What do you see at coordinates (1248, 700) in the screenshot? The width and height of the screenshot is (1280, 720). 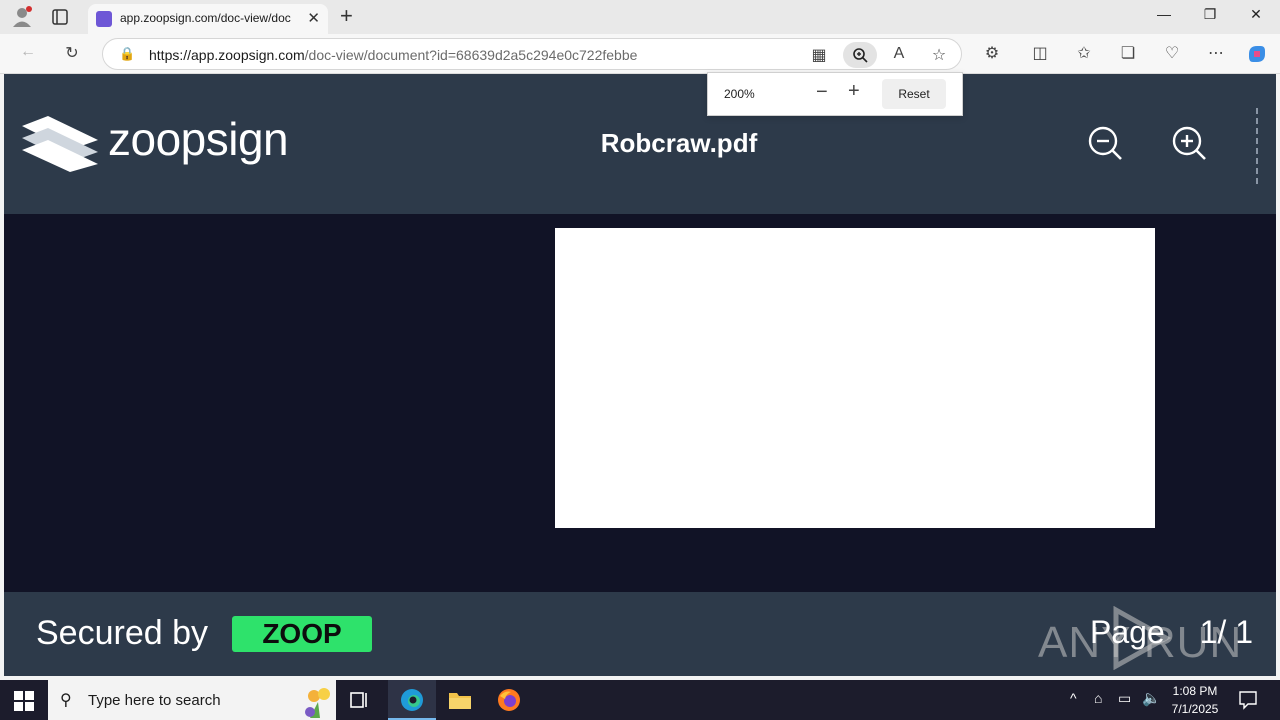 I see `notification-center-icon` at bounding box center [1248, 700].